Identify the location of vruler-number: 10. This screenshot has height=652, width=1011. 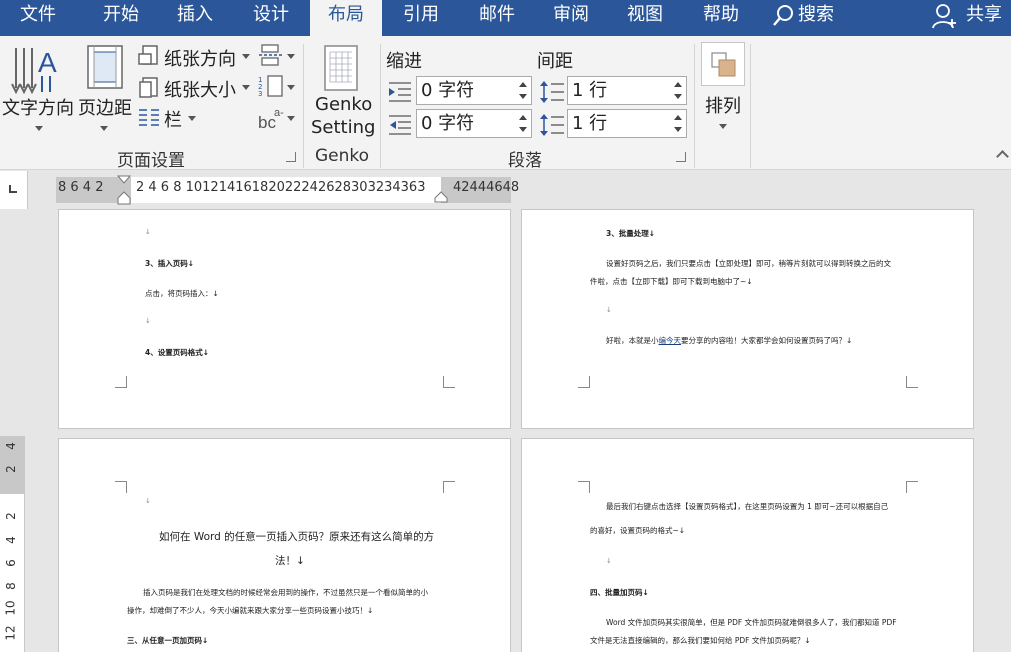
(10, 608).